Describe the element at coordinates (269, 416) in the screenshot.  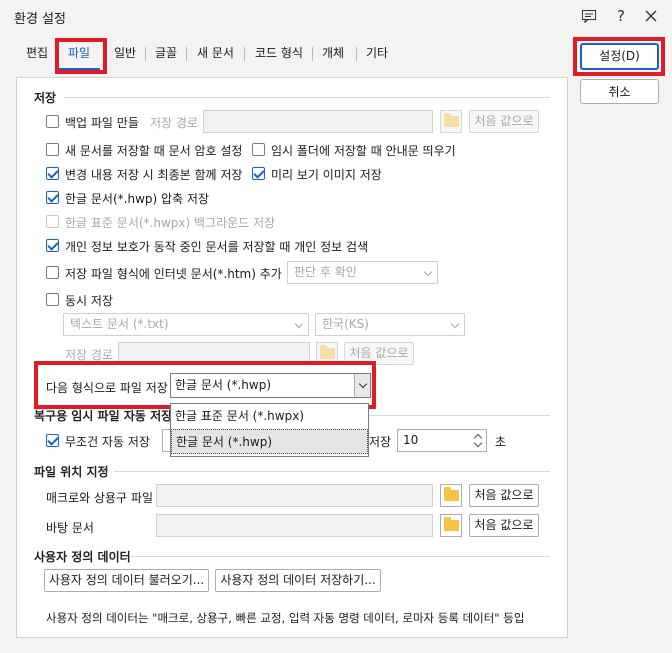
I see `dropdown-option: 한글 표준 문서 (*.hwpx)` at that location.